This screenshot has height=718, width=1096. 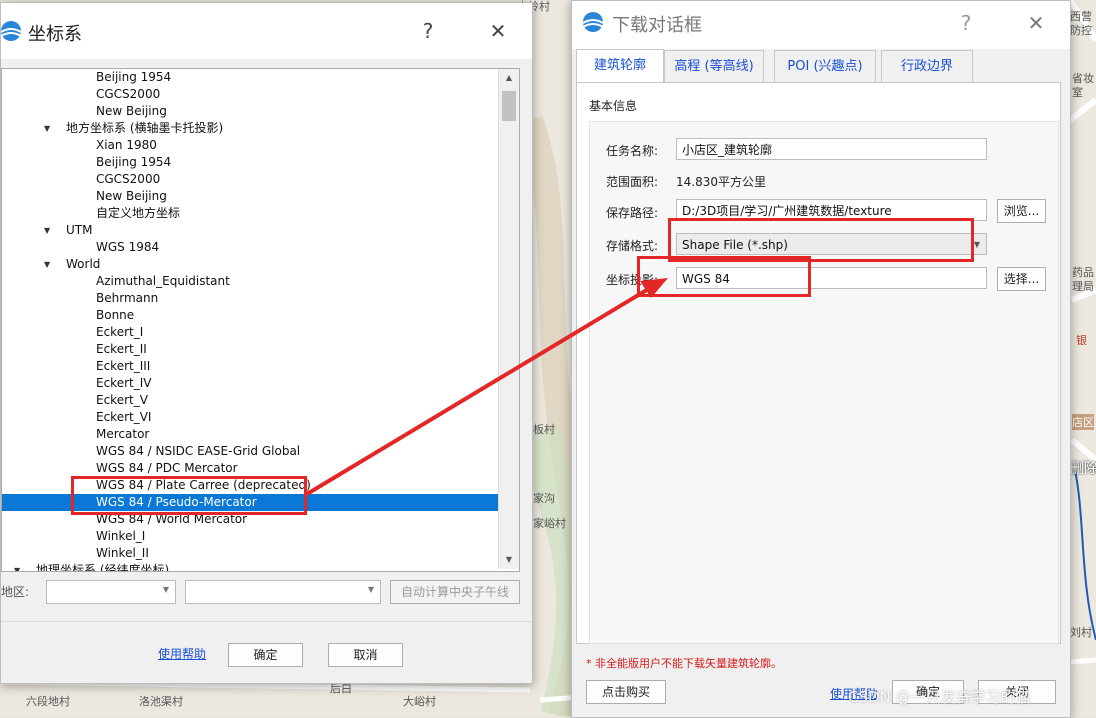 I want to click on tree-item-label: Eckert_II, so click(x=121, y=349).